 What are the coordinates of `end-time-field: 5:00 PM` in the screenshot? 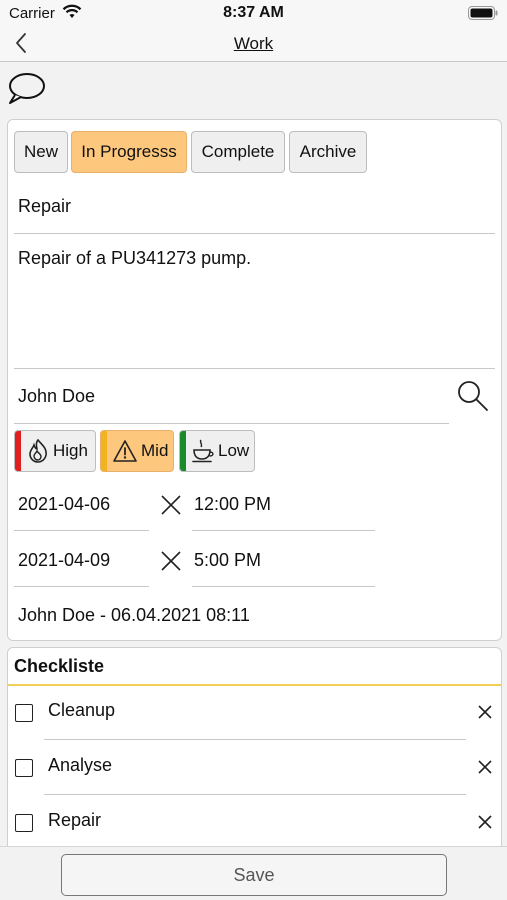 It's located at (227, 560).